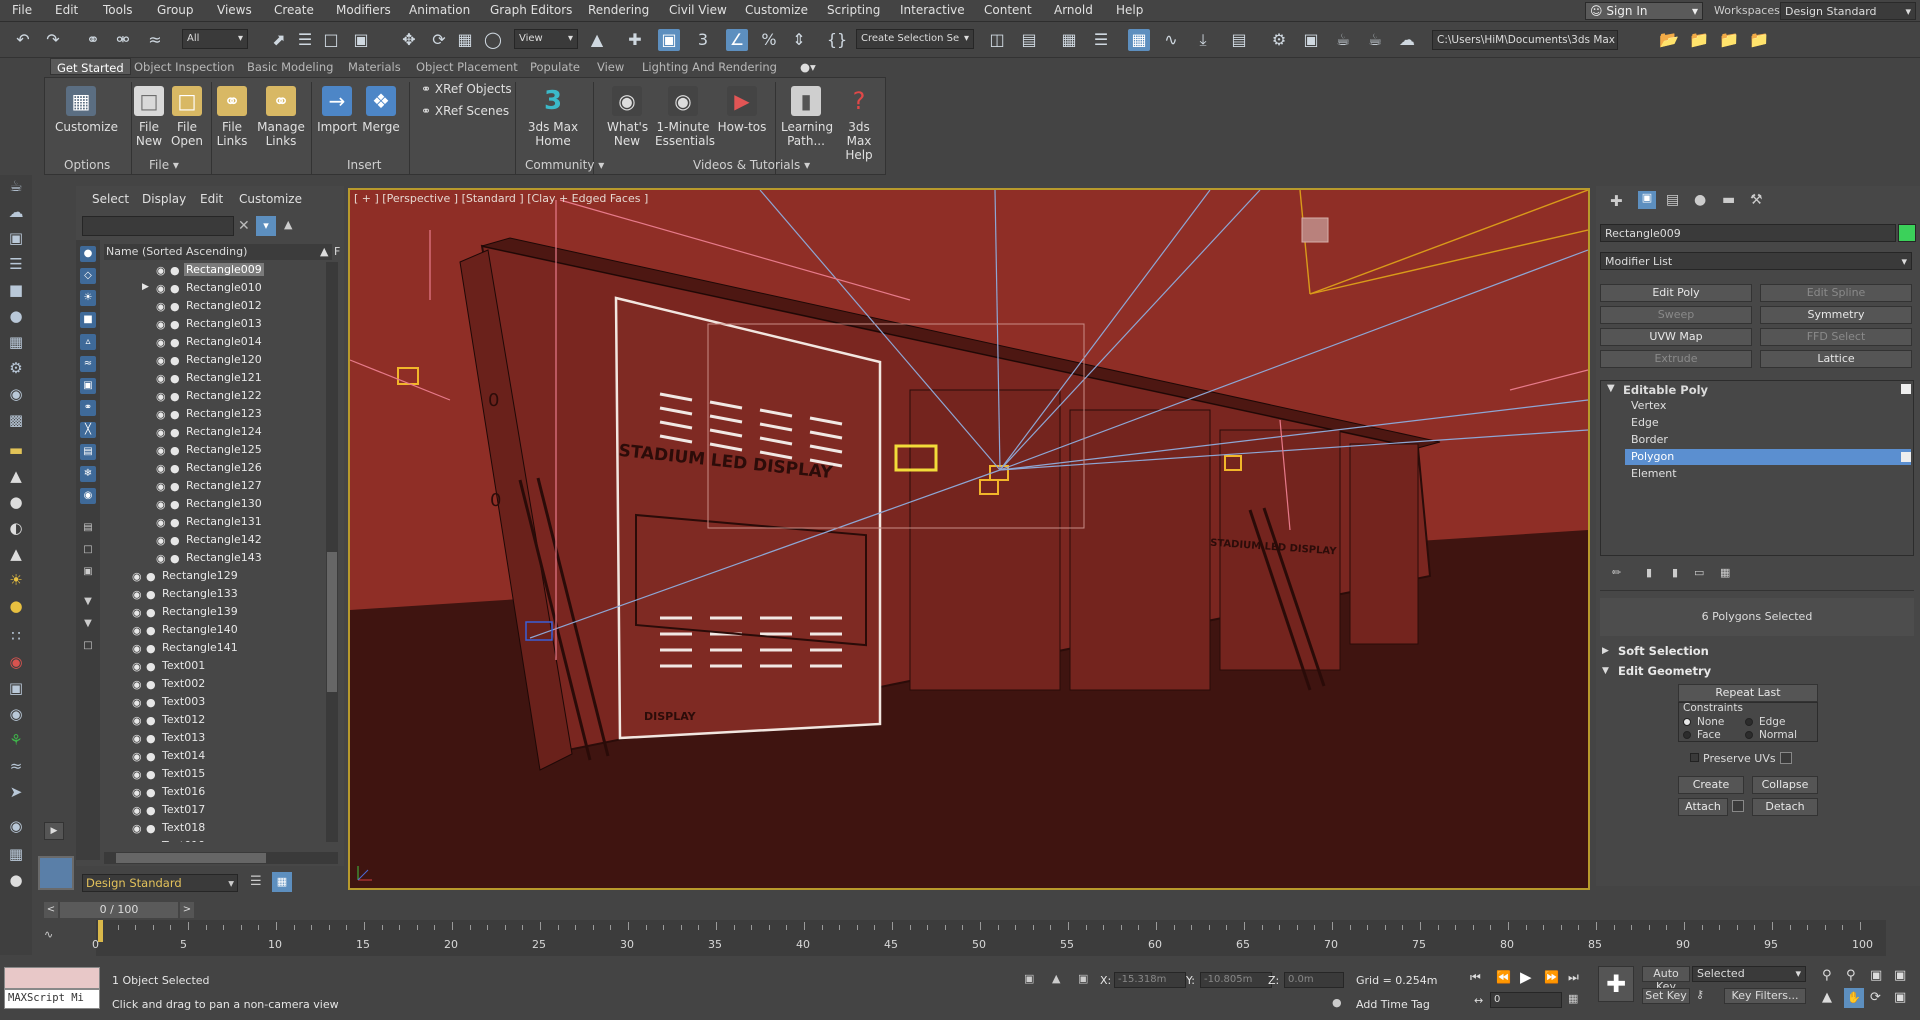 This screenshot has width=1920, height=1020. What do you see at coordinates (16, 316) in the screenshot?
I see `bulb-icon: ●` at bounding box center [16, 316].